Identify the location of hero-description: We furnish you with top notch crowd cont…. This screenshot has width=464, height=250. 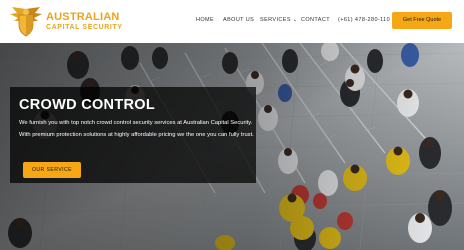
(136, 129).